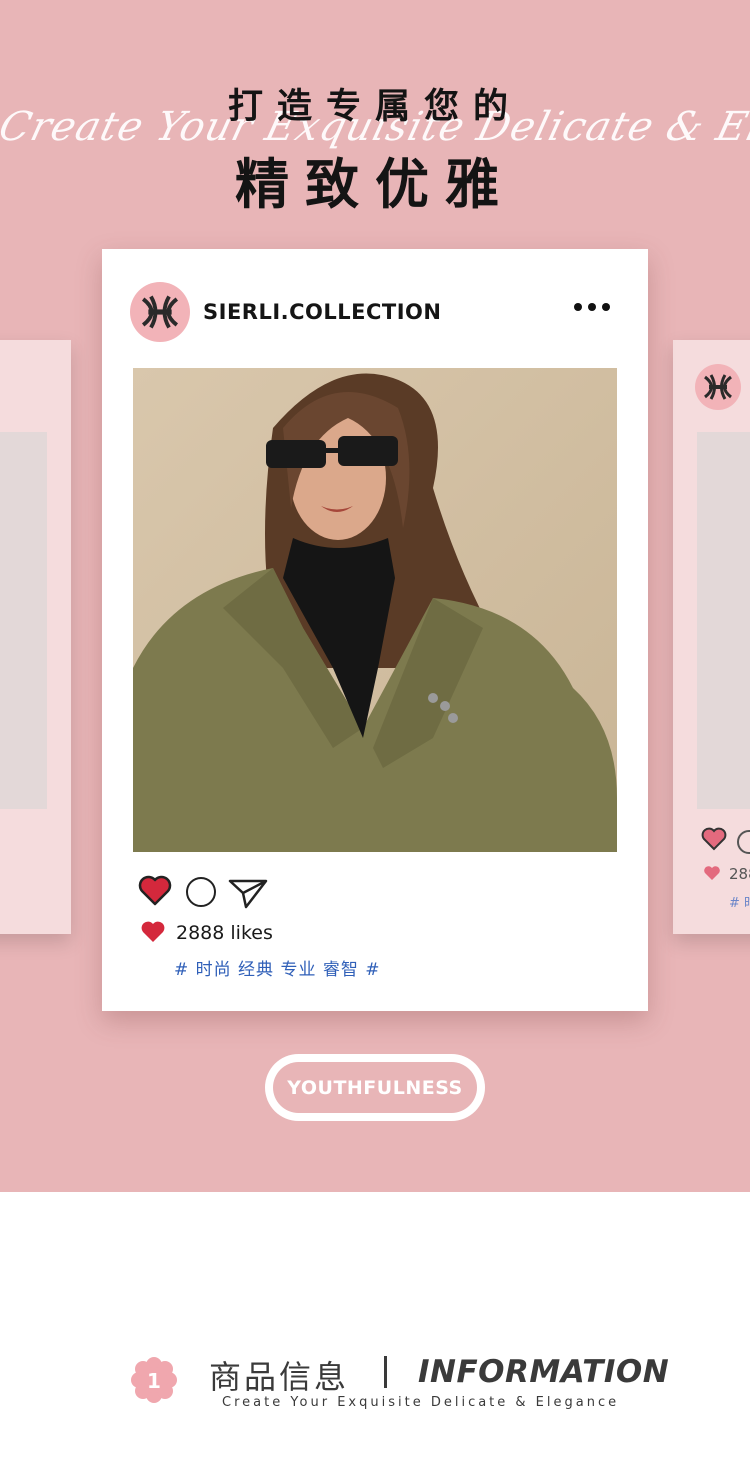 The height and width of the screenshot is (1461, 750). I want to click on profile-avatar, so click(160, 312).